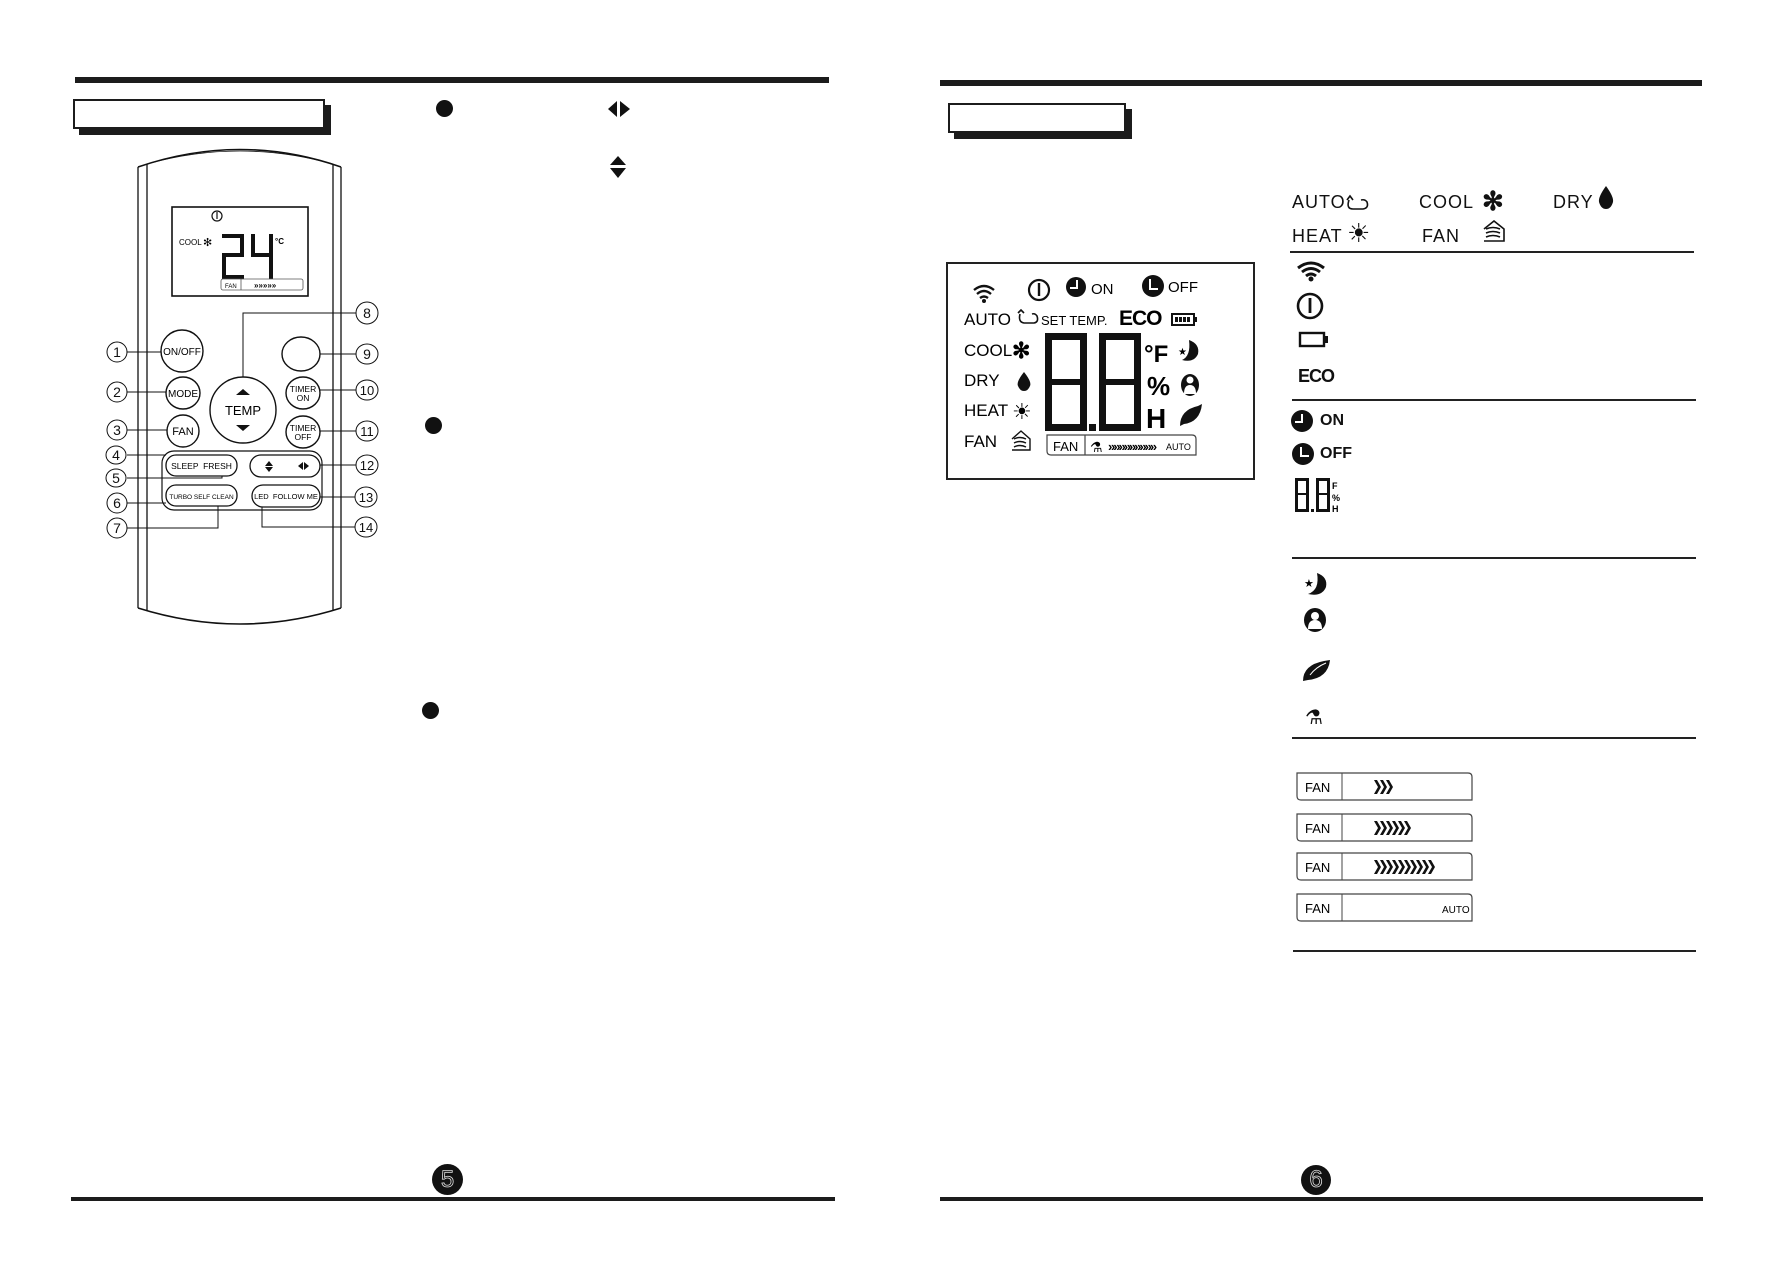 The width and height of the screenshot is (1786, 1263). I want to click on lcd-timer-off-label: OFF, so click(1183, 287).